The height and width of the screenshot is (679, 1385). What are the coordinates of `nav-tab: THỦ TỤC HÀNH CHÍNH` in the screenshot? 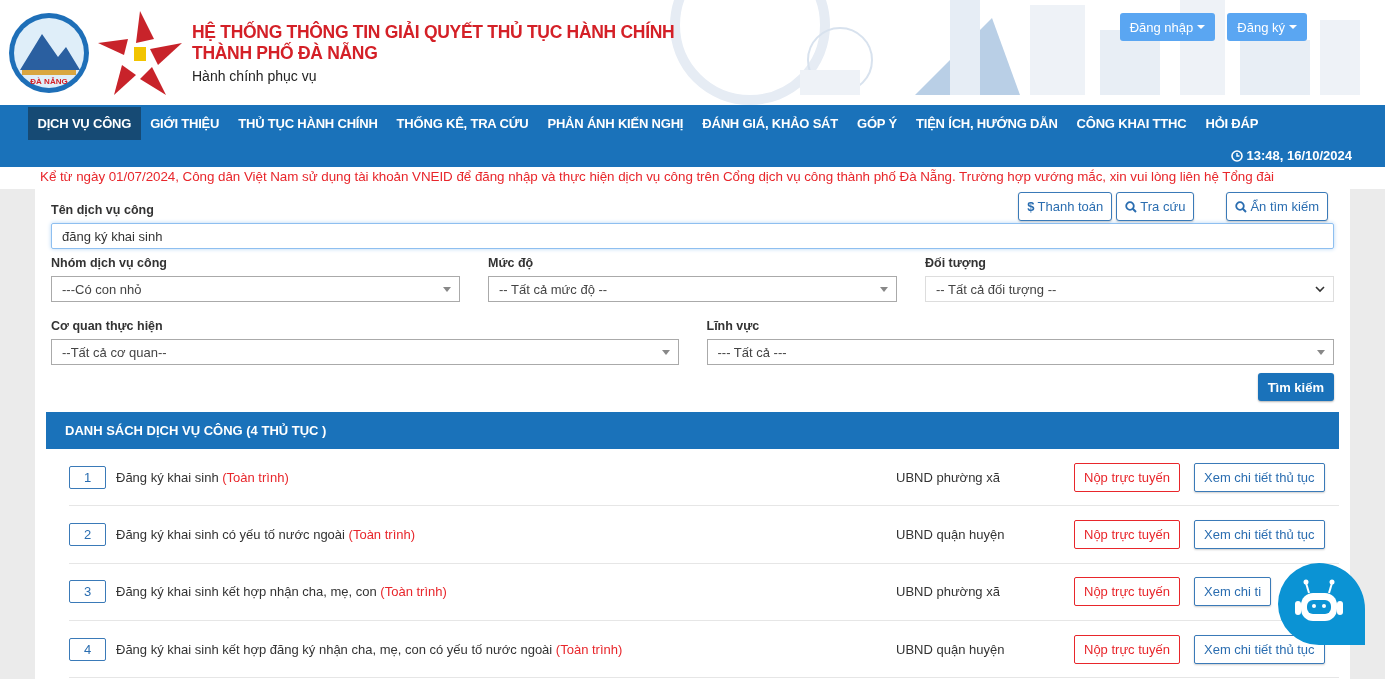 It's located at (308, 123).